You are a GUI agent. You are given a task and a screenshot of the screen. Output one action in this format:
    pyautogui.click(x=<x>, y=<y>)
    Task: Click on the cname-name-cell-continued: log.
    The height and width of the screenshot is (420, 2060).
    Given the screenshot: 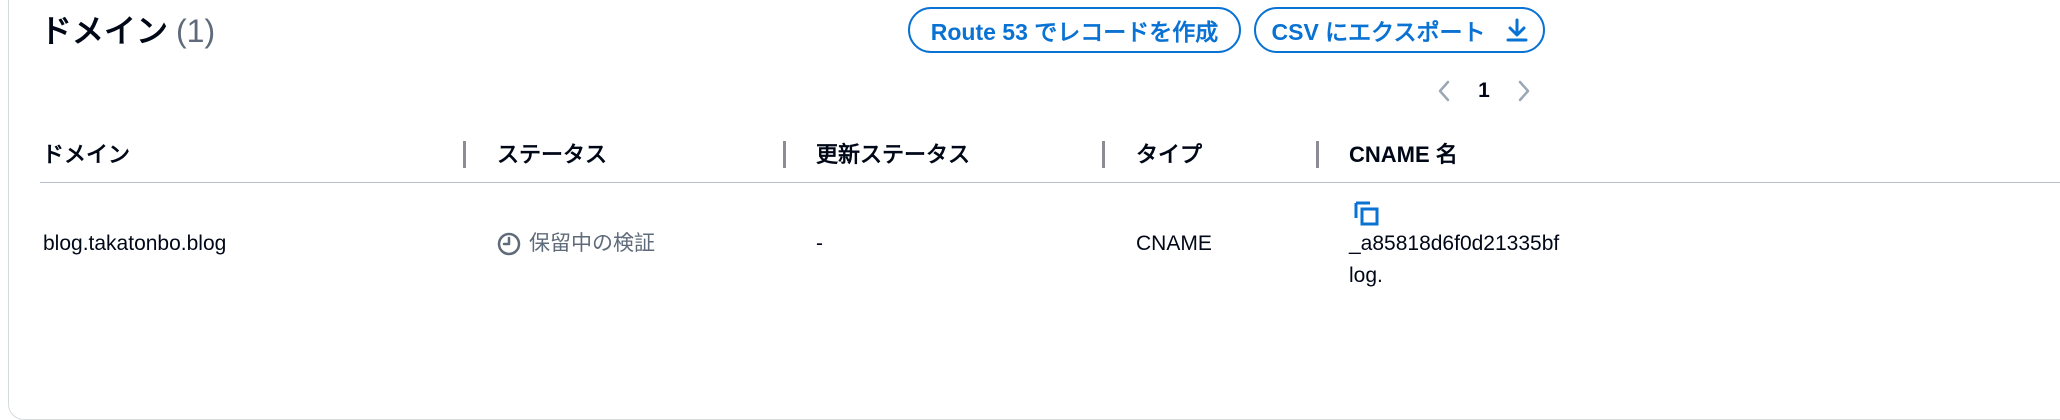 What is the action you would take?
    pyautogui.click(x=1366, y=275)
    